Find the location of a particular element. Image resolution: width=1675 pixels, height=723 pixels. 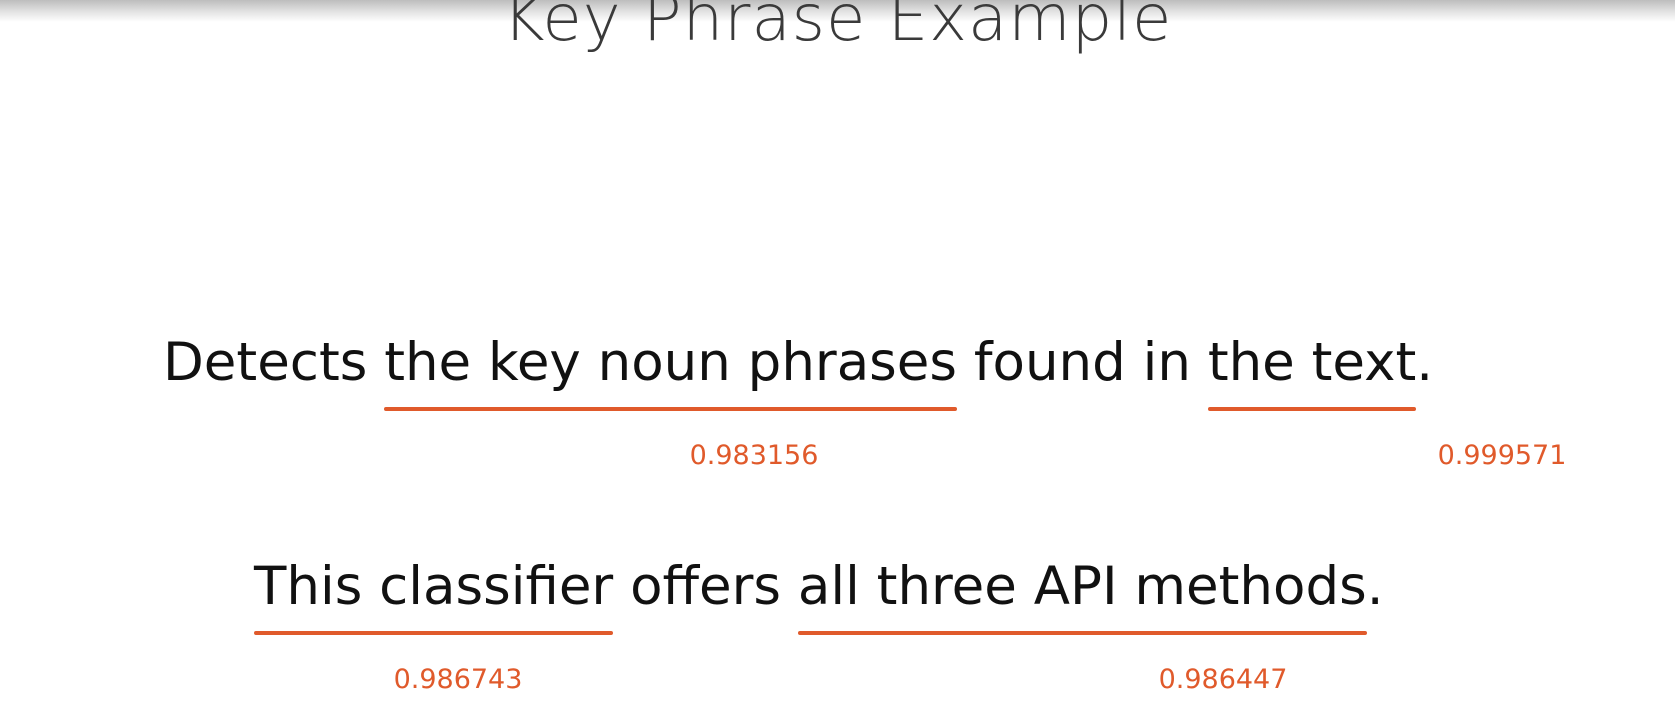

key-phrase-score: 0.999571 is located at coordinates (1502, 455).